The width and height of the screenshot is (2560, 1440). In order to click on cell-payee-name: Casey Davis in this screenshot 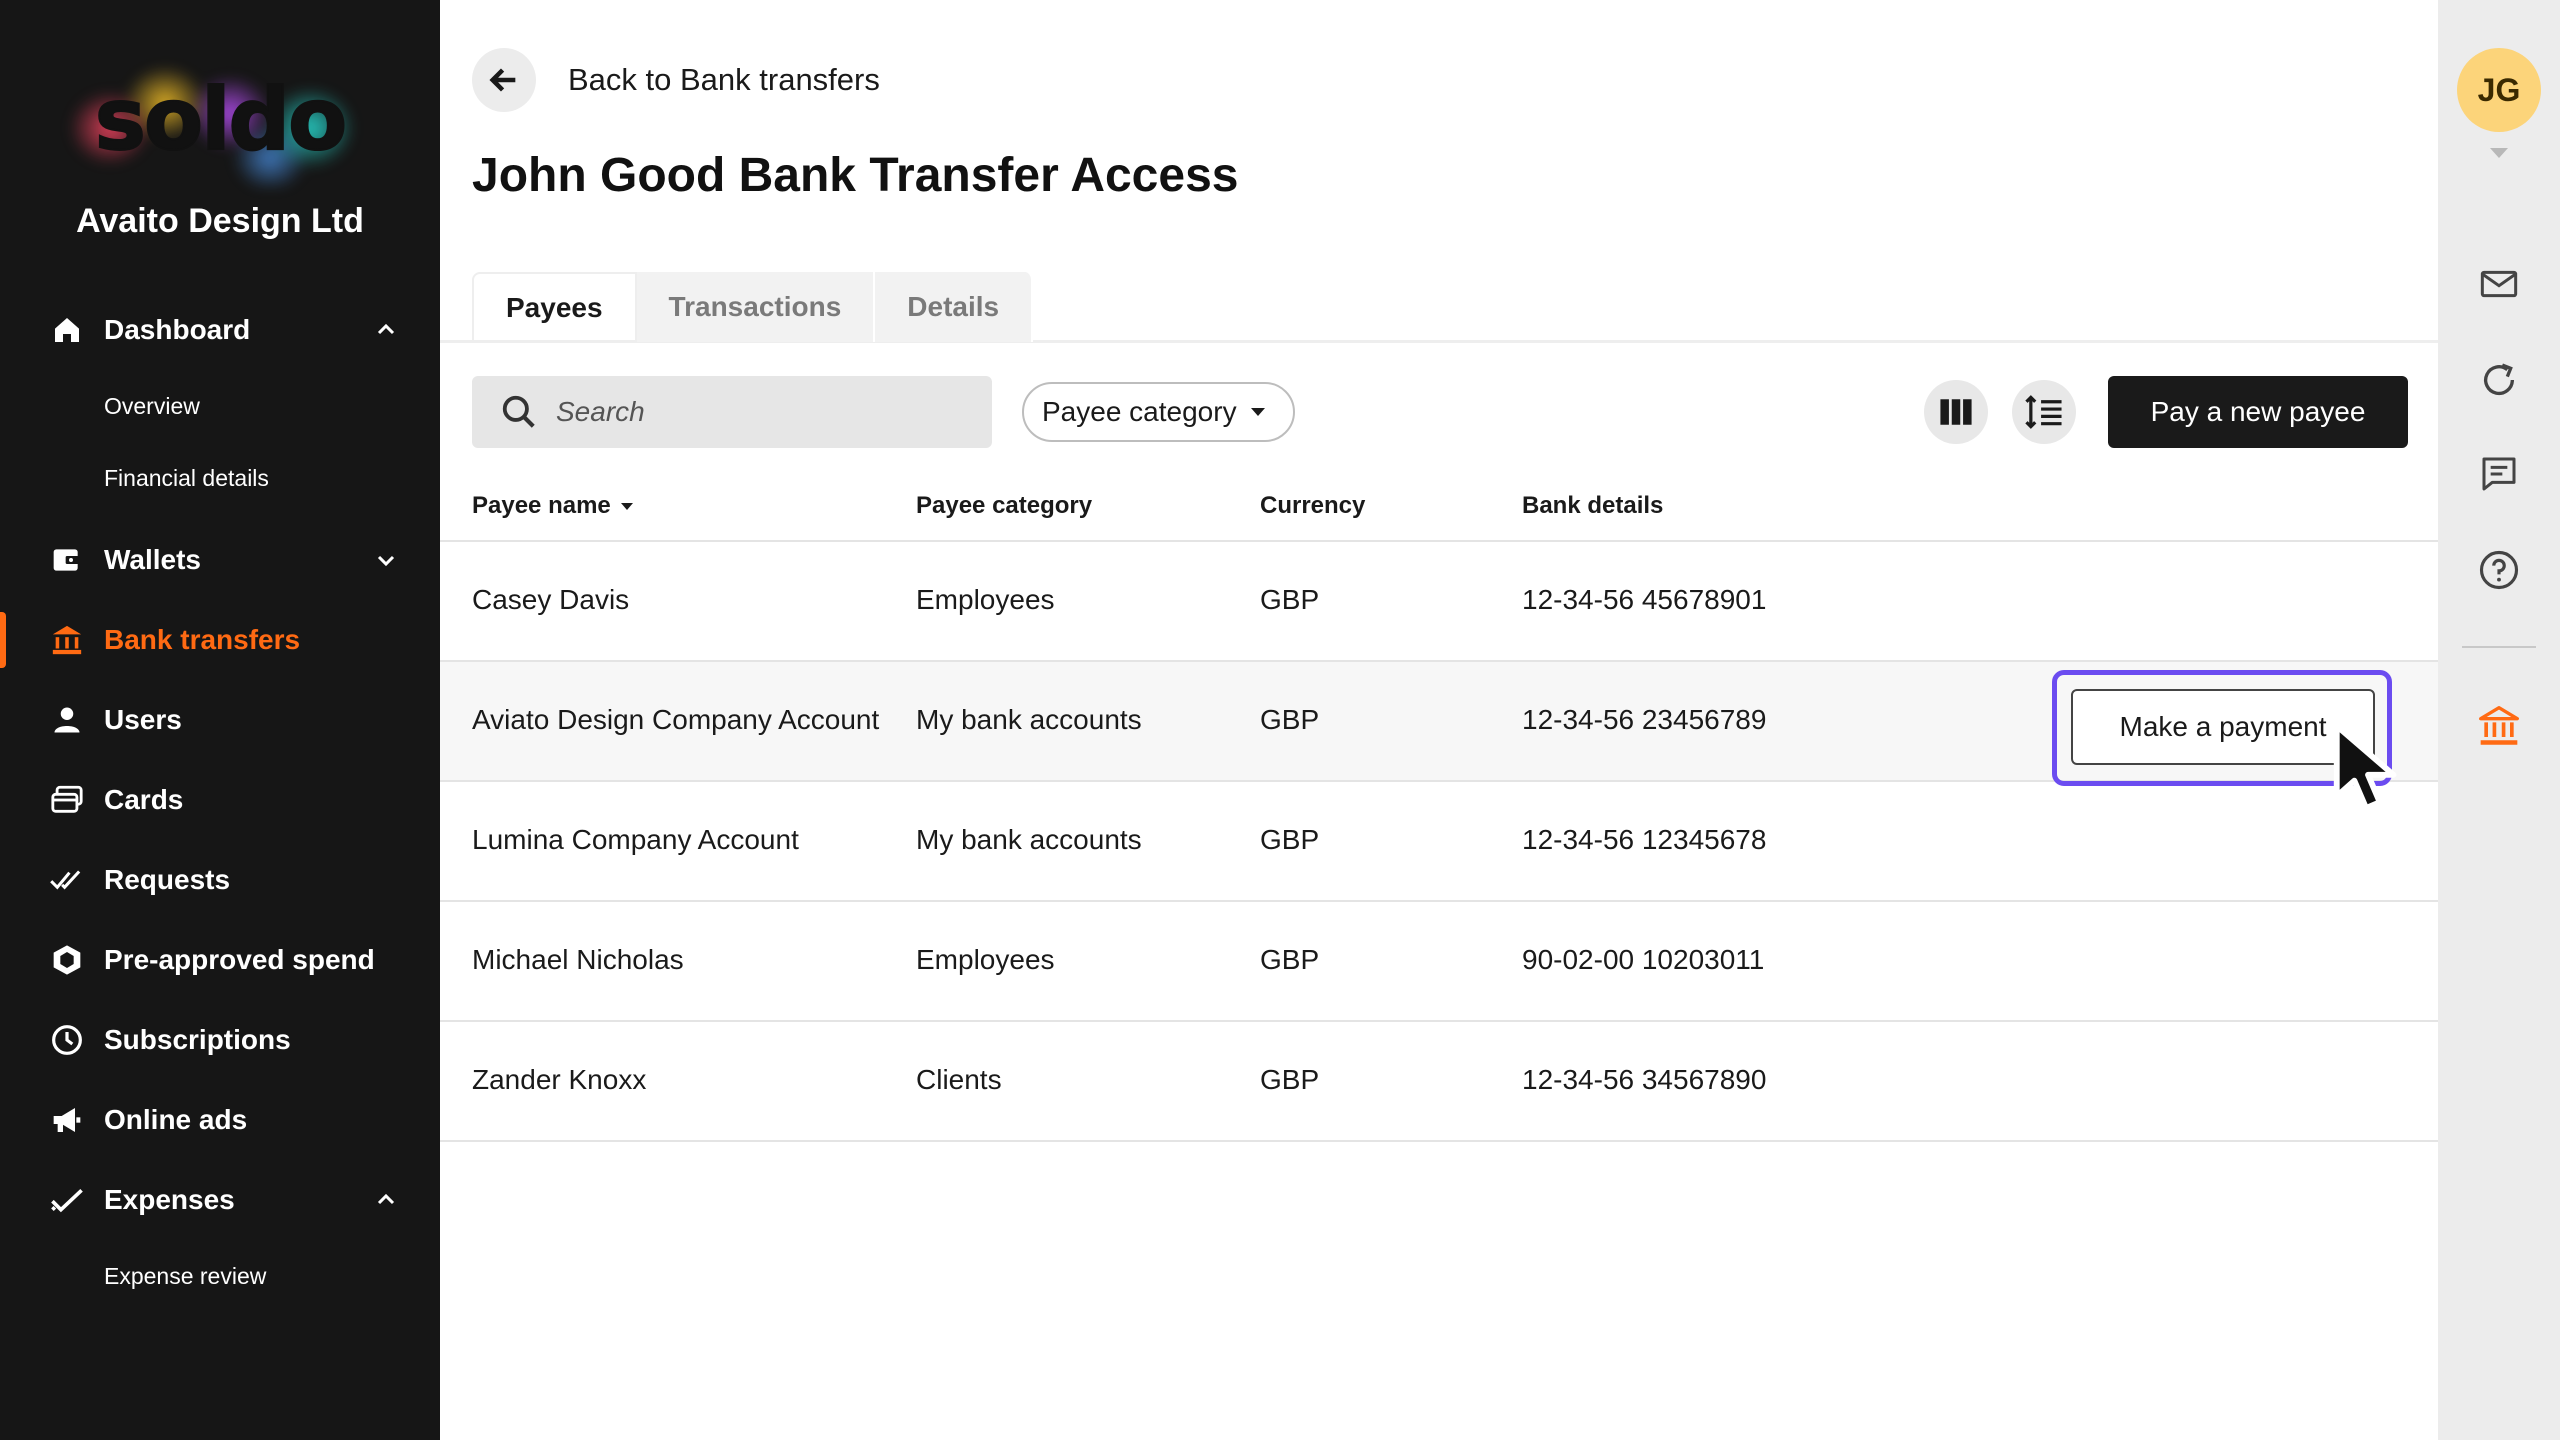, I will do `click(551, 599)`.